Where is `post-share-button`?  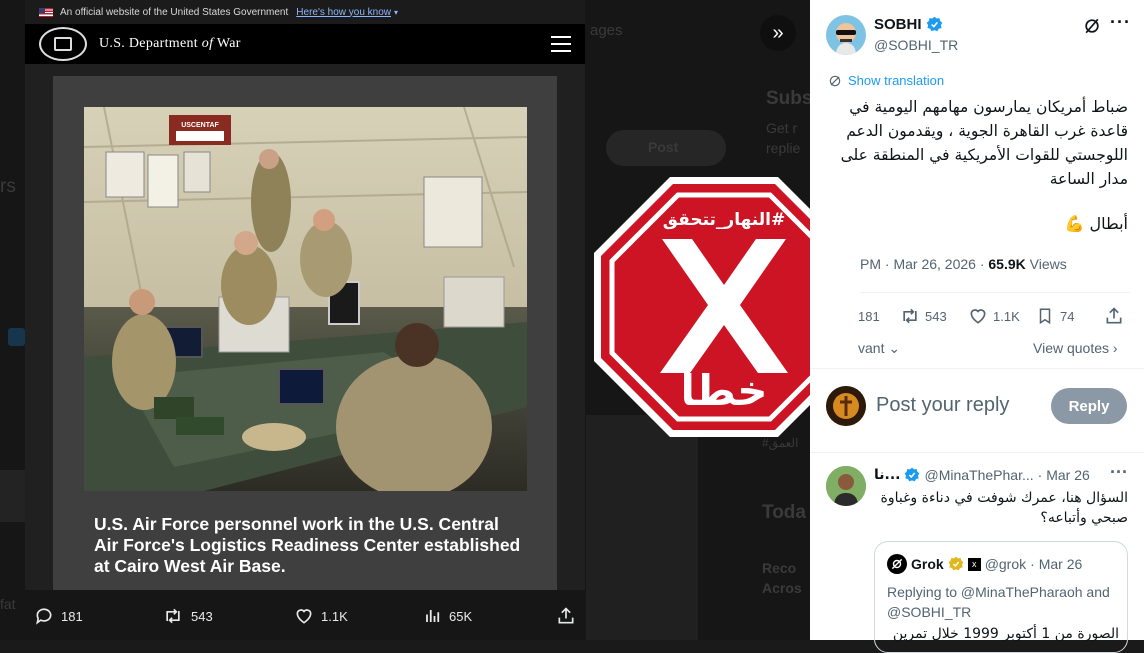
post-share-button is located at coordinates (1114, 317).